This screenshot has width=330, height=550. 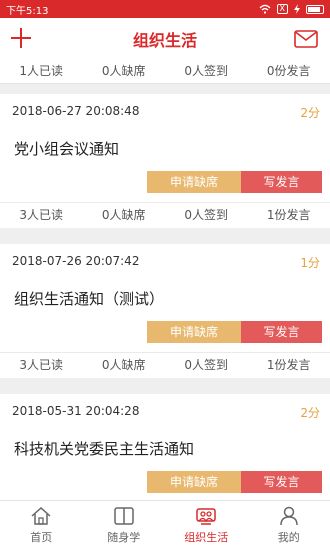 I want to click on page-title: 组织生活, so click(x=164, y=40).